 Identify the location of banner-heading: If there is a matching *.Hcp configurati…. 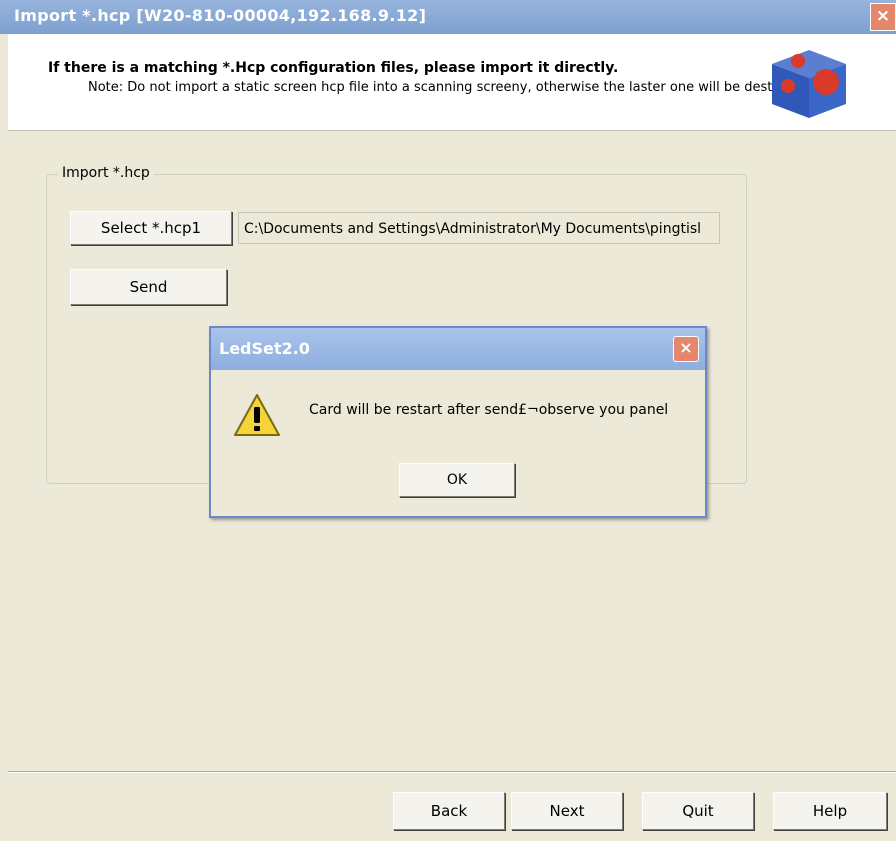
(333, 68).